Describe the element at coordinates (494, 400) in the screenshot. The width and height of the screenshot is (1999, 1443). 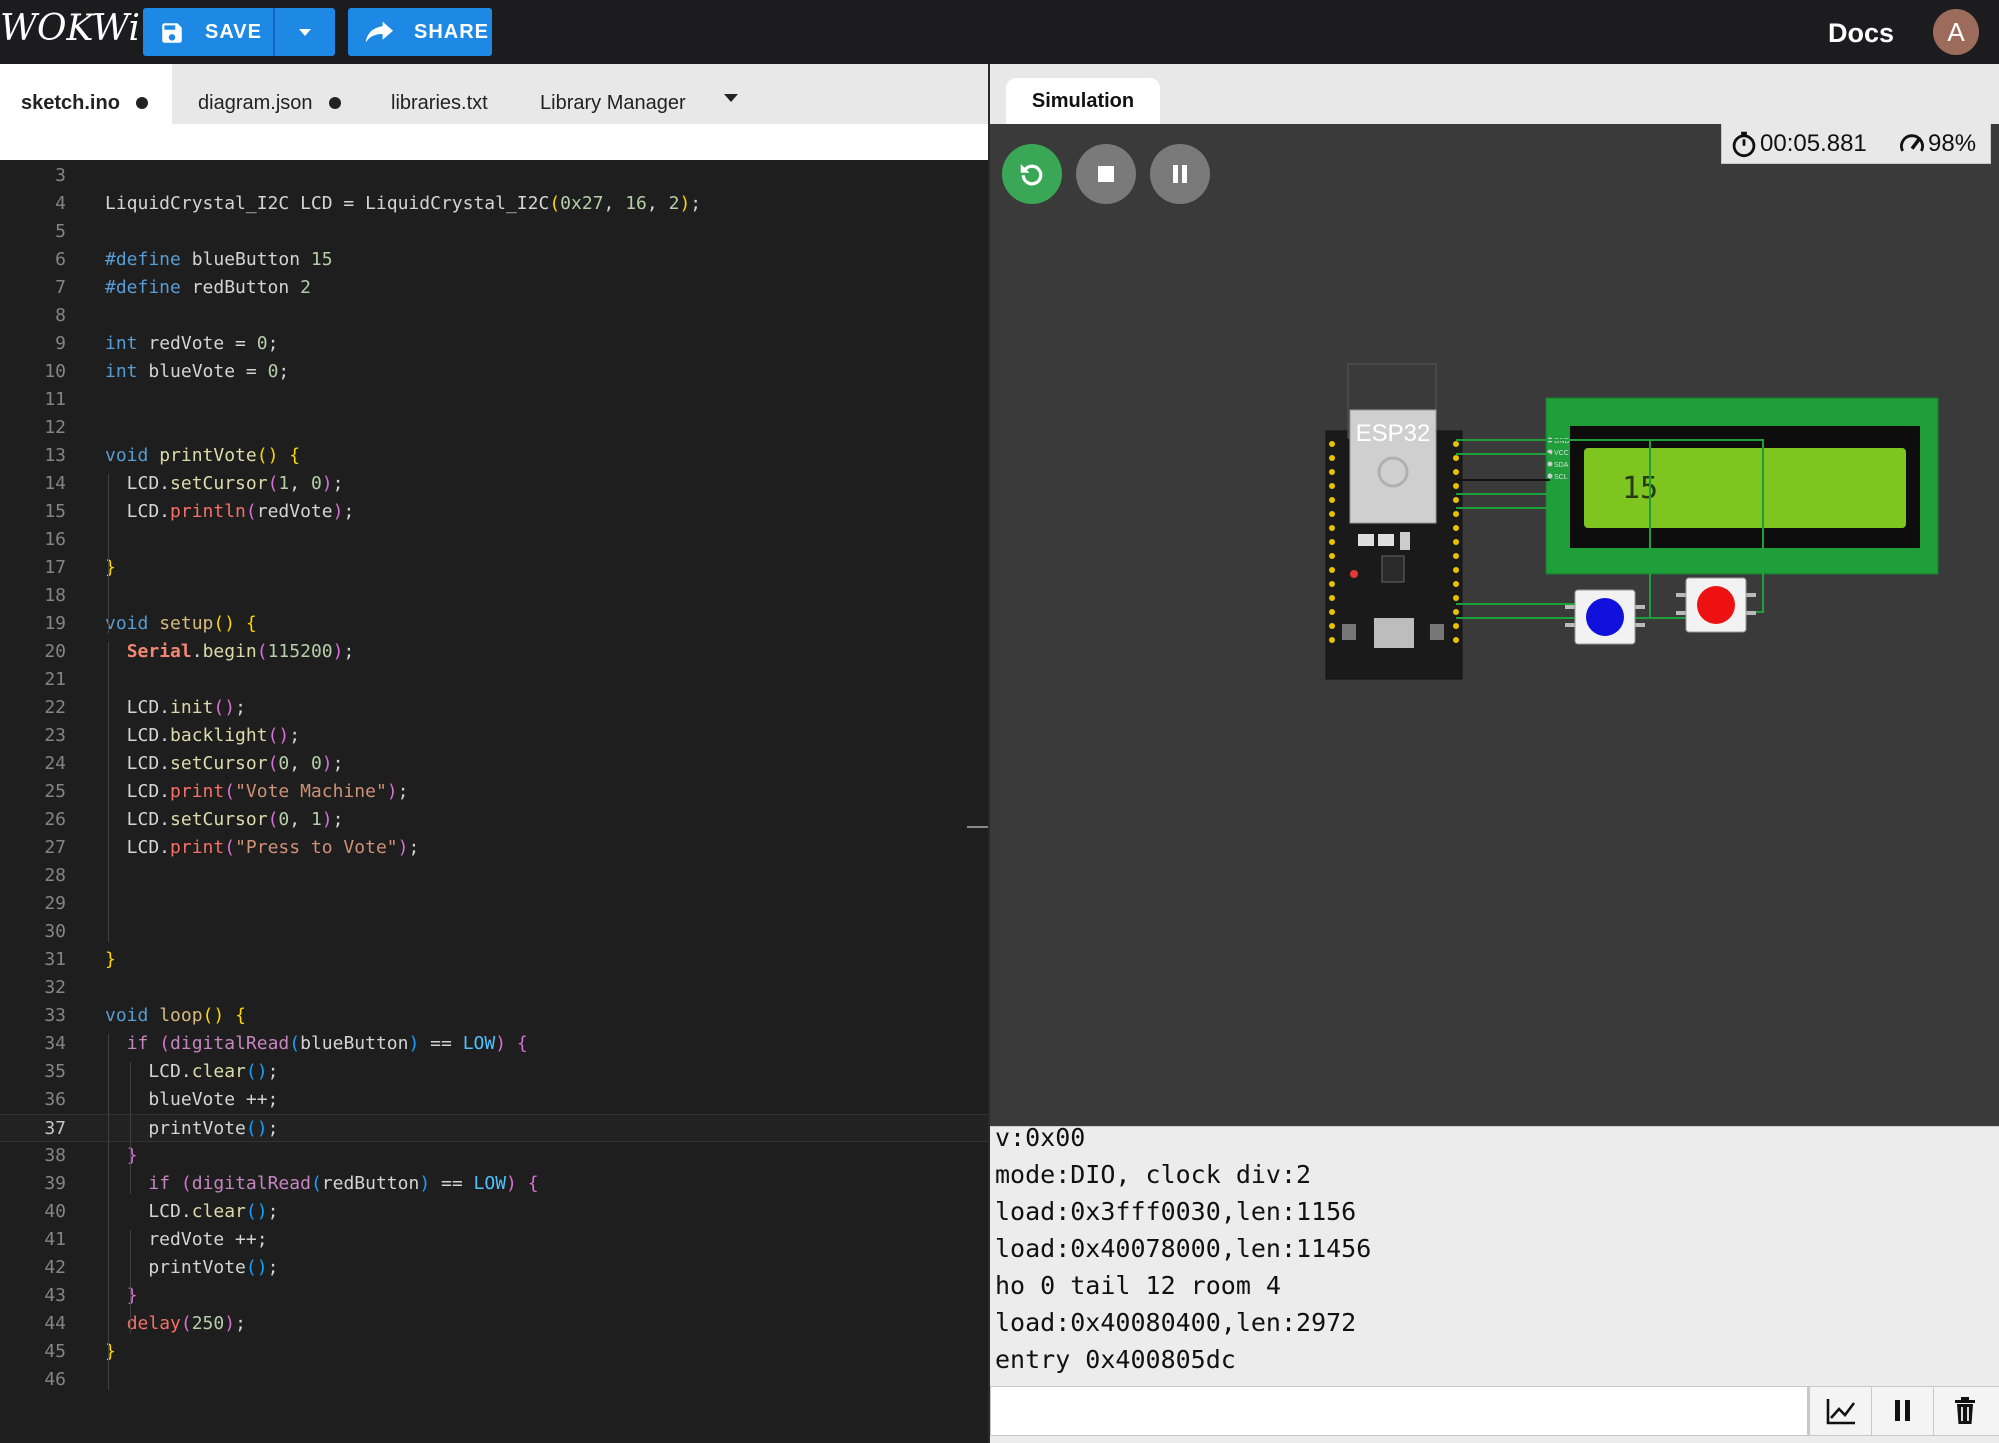
I see `code-line: 11` at that location.